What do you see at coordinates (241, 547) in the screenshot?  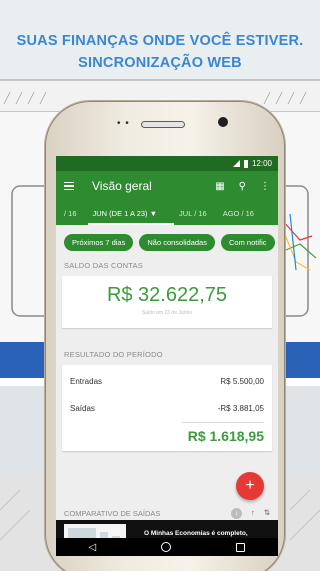 I see `recents-icon` at bounding box center [241, 547].